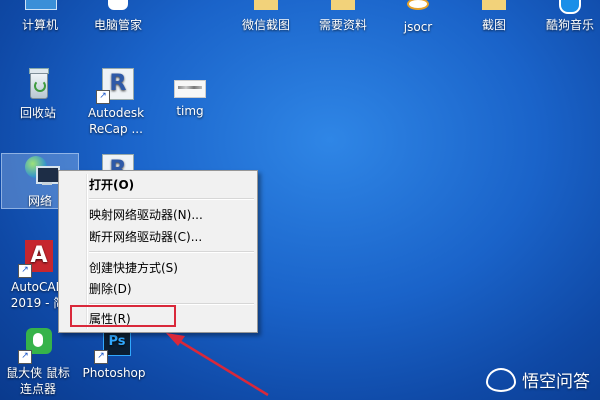 The width and height of the screenshot is (600, 400). What do you see at coordinates (115, 85) in the screenshot?
I see `autodesk-recap-icon: R ↗` at bounding box center [115, 85].